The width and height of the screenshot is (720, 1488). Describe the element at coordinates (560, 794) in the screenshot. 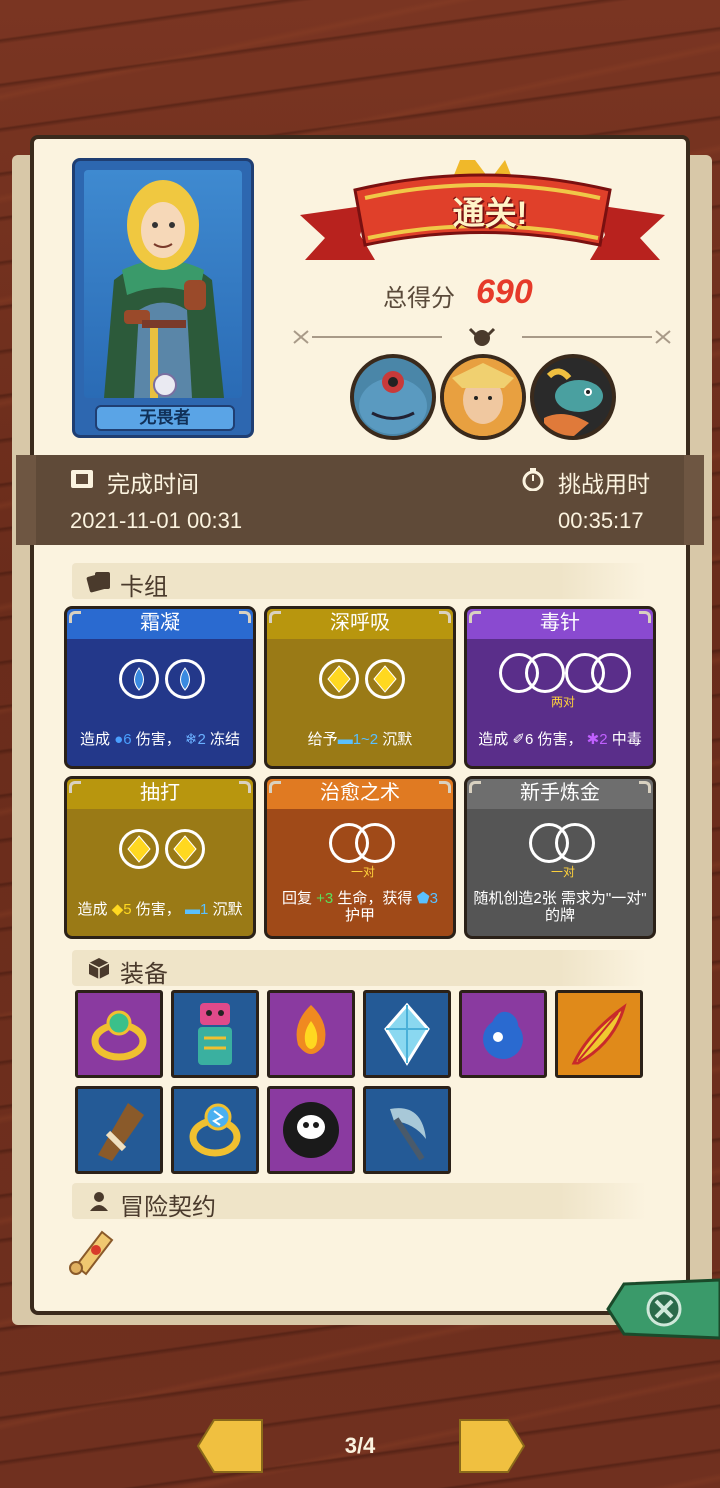

I see `card-title: 新手炼金` at that location.